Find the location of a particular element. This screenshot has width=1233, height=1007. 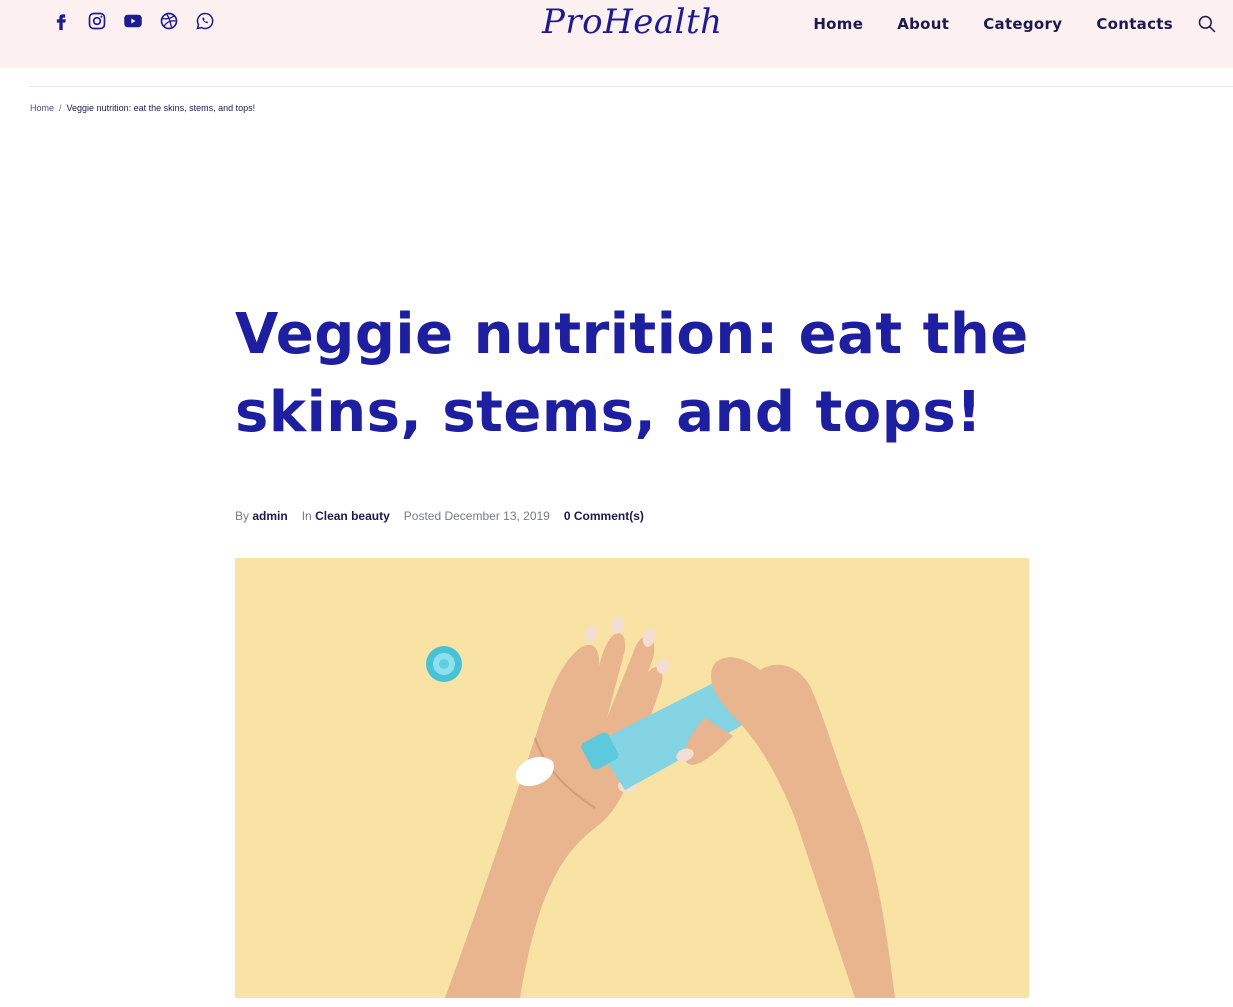

youtube-icon is located at coordinates (133, 21).